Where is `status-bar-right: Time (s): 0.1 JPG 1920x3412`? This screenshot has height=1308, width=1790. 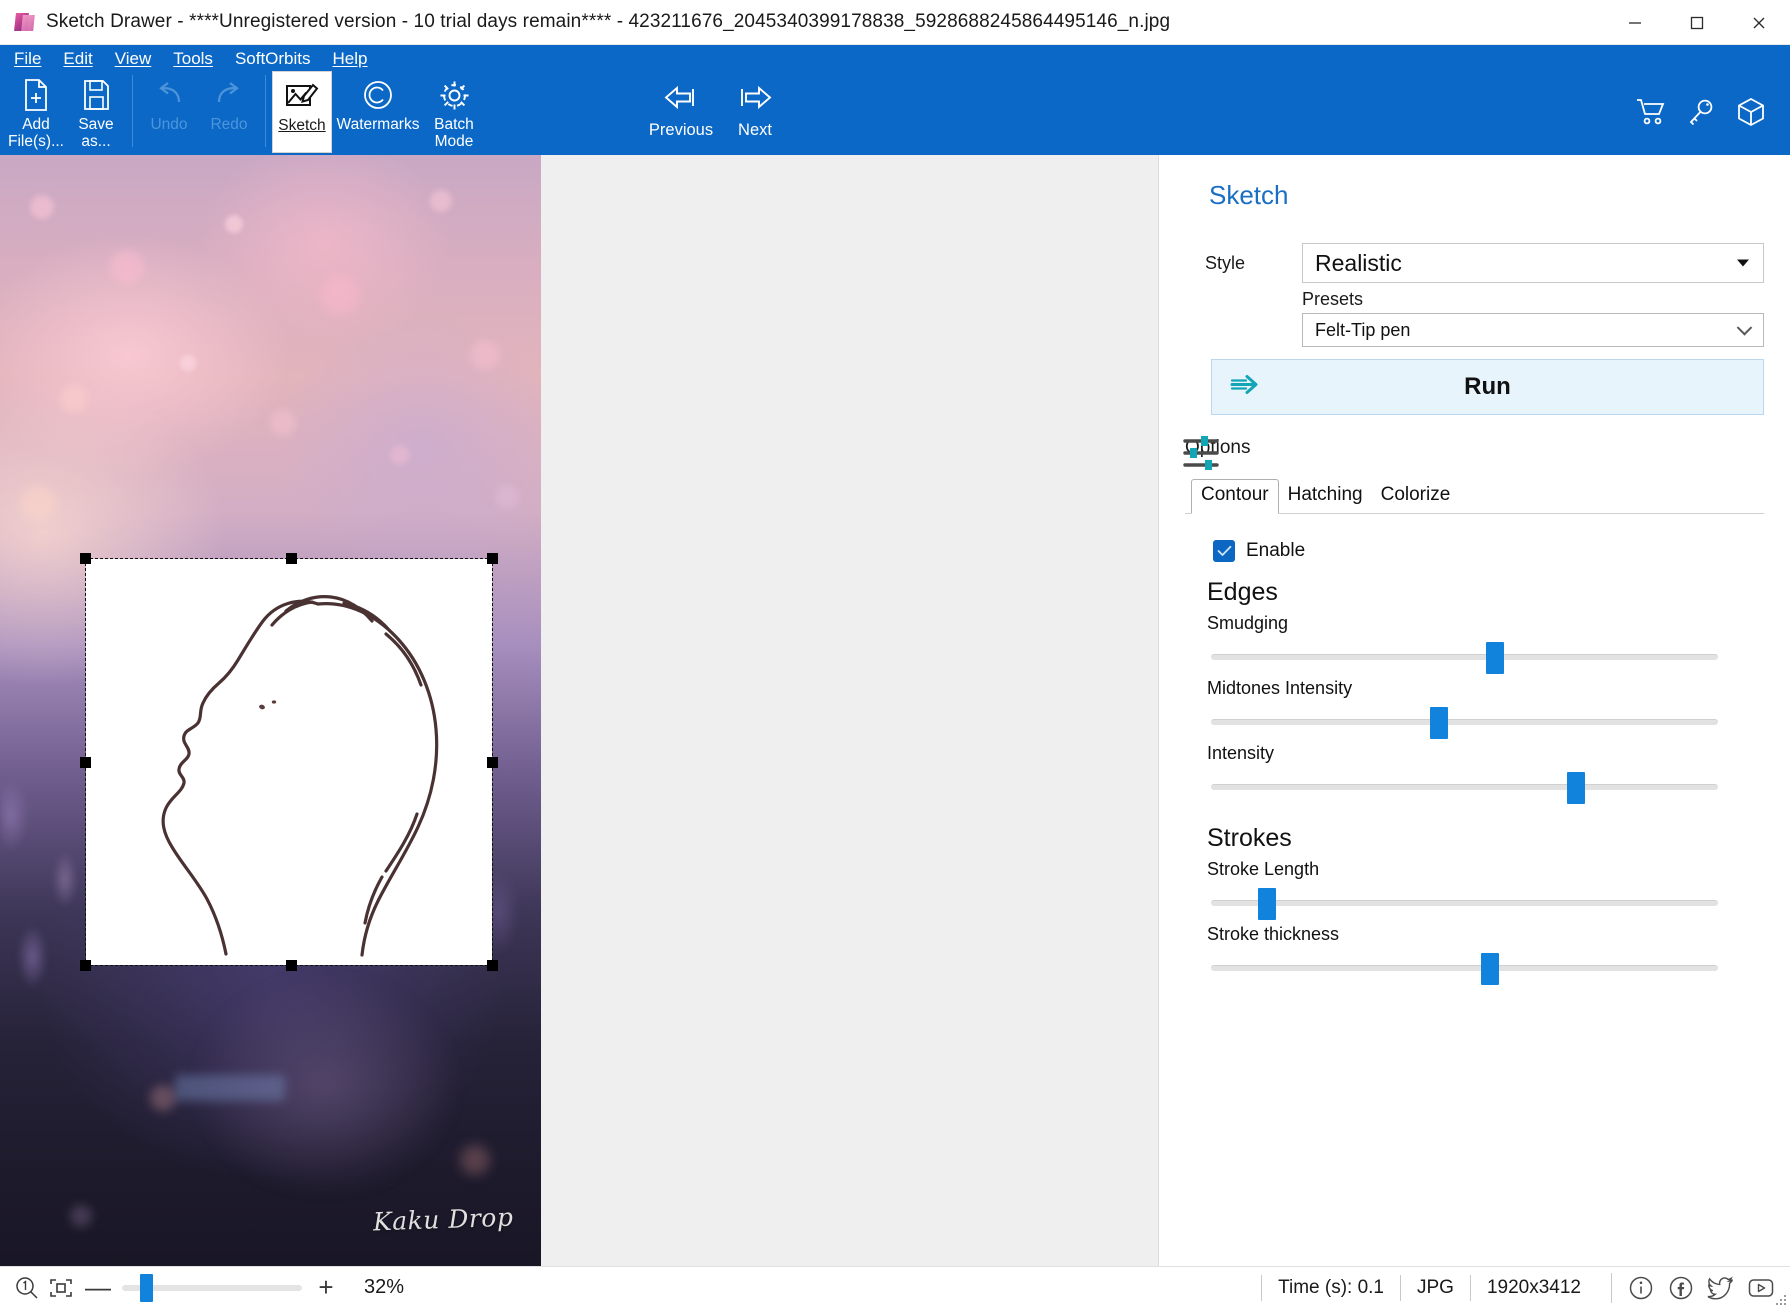
status-bar-right: Time (s): 0.1 JPG 1920x3412 is located at coordinates (1525, 1287).